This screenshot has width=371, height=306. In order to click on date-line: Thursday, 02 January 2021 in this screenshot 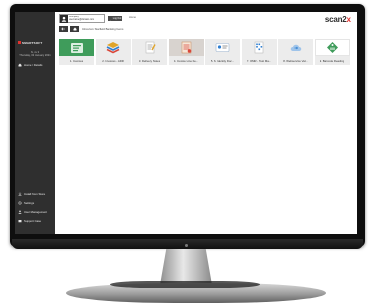, I will do `click(35, 56)`.